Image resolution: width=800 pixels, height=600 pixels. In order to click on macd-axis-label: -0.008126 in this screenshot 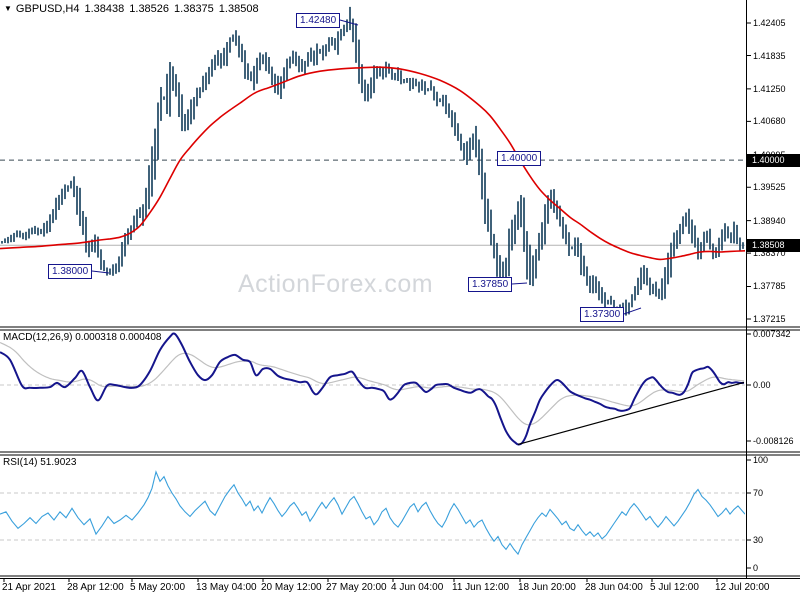, I will do `click(773, 441)`.